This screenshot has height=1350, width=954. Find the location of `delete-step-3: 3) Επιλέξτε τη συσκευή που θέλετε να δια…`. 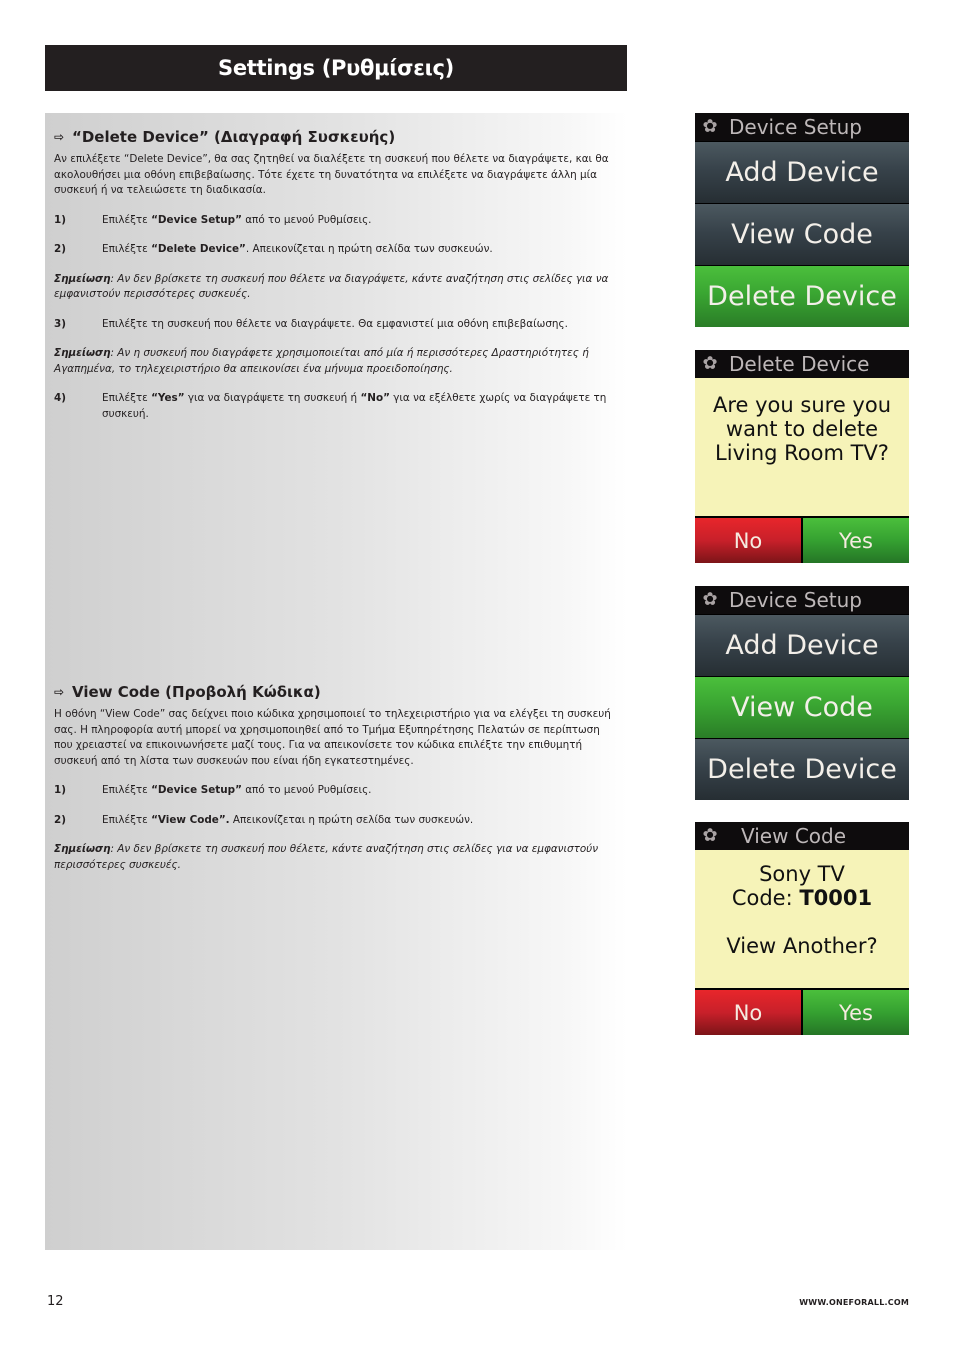

delete-step-3: 3) Επιλέξτε τη συσκευή που θέλετε να δια… is located at coordinates (311, 323).